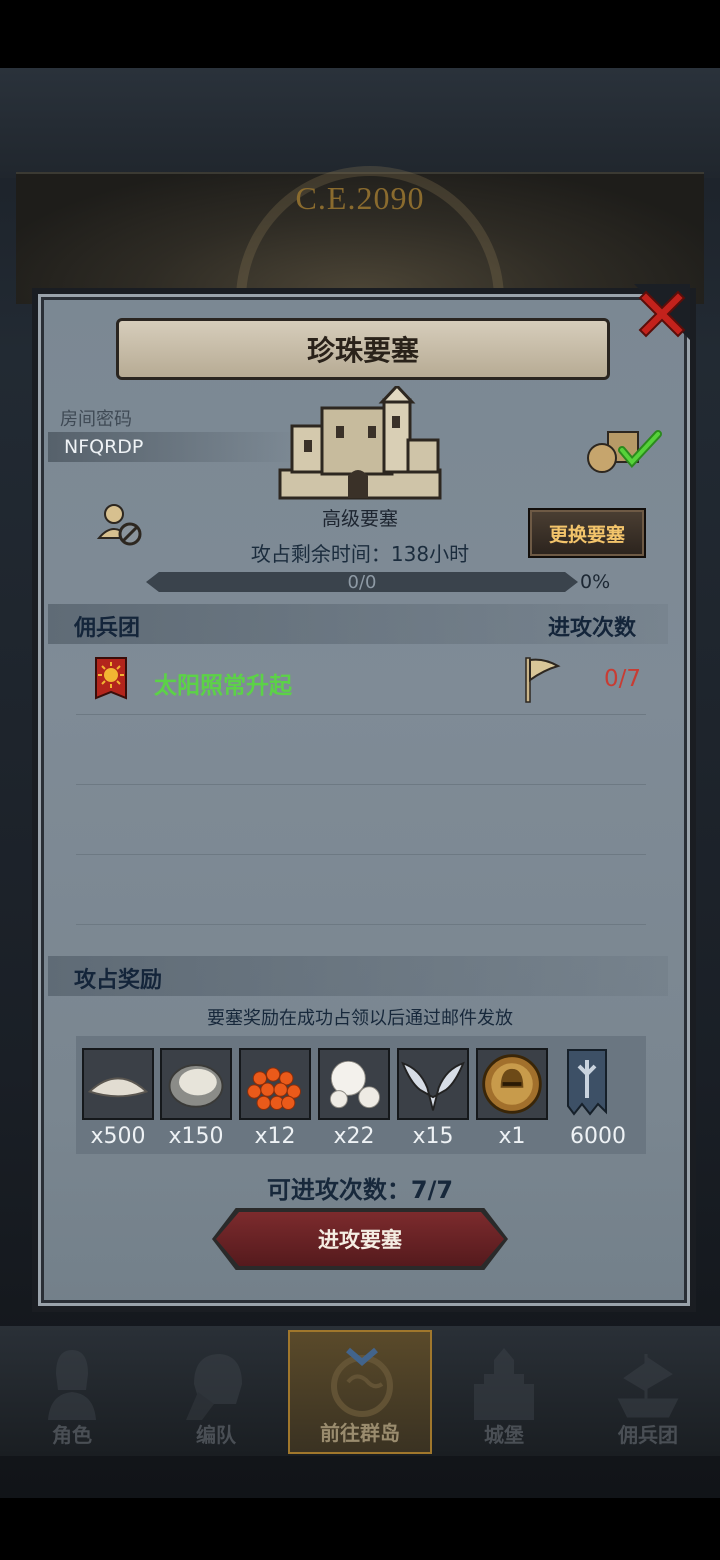  I want to click on nav-item-character: 角色, so click(72, 1392).